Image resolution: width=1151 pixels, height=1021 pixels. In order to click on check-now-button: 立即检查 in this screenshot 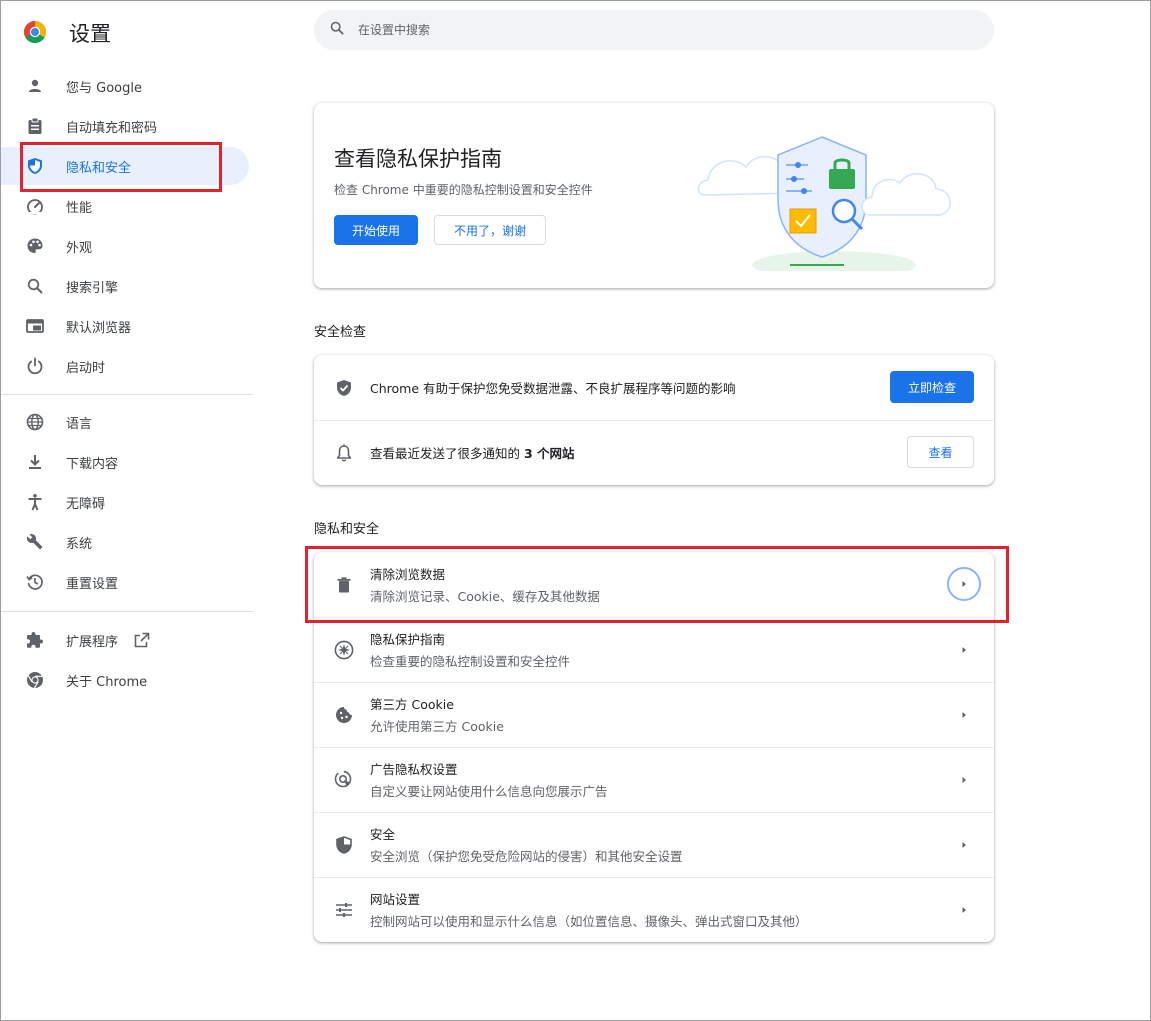, I will do `click(932, 387)`.